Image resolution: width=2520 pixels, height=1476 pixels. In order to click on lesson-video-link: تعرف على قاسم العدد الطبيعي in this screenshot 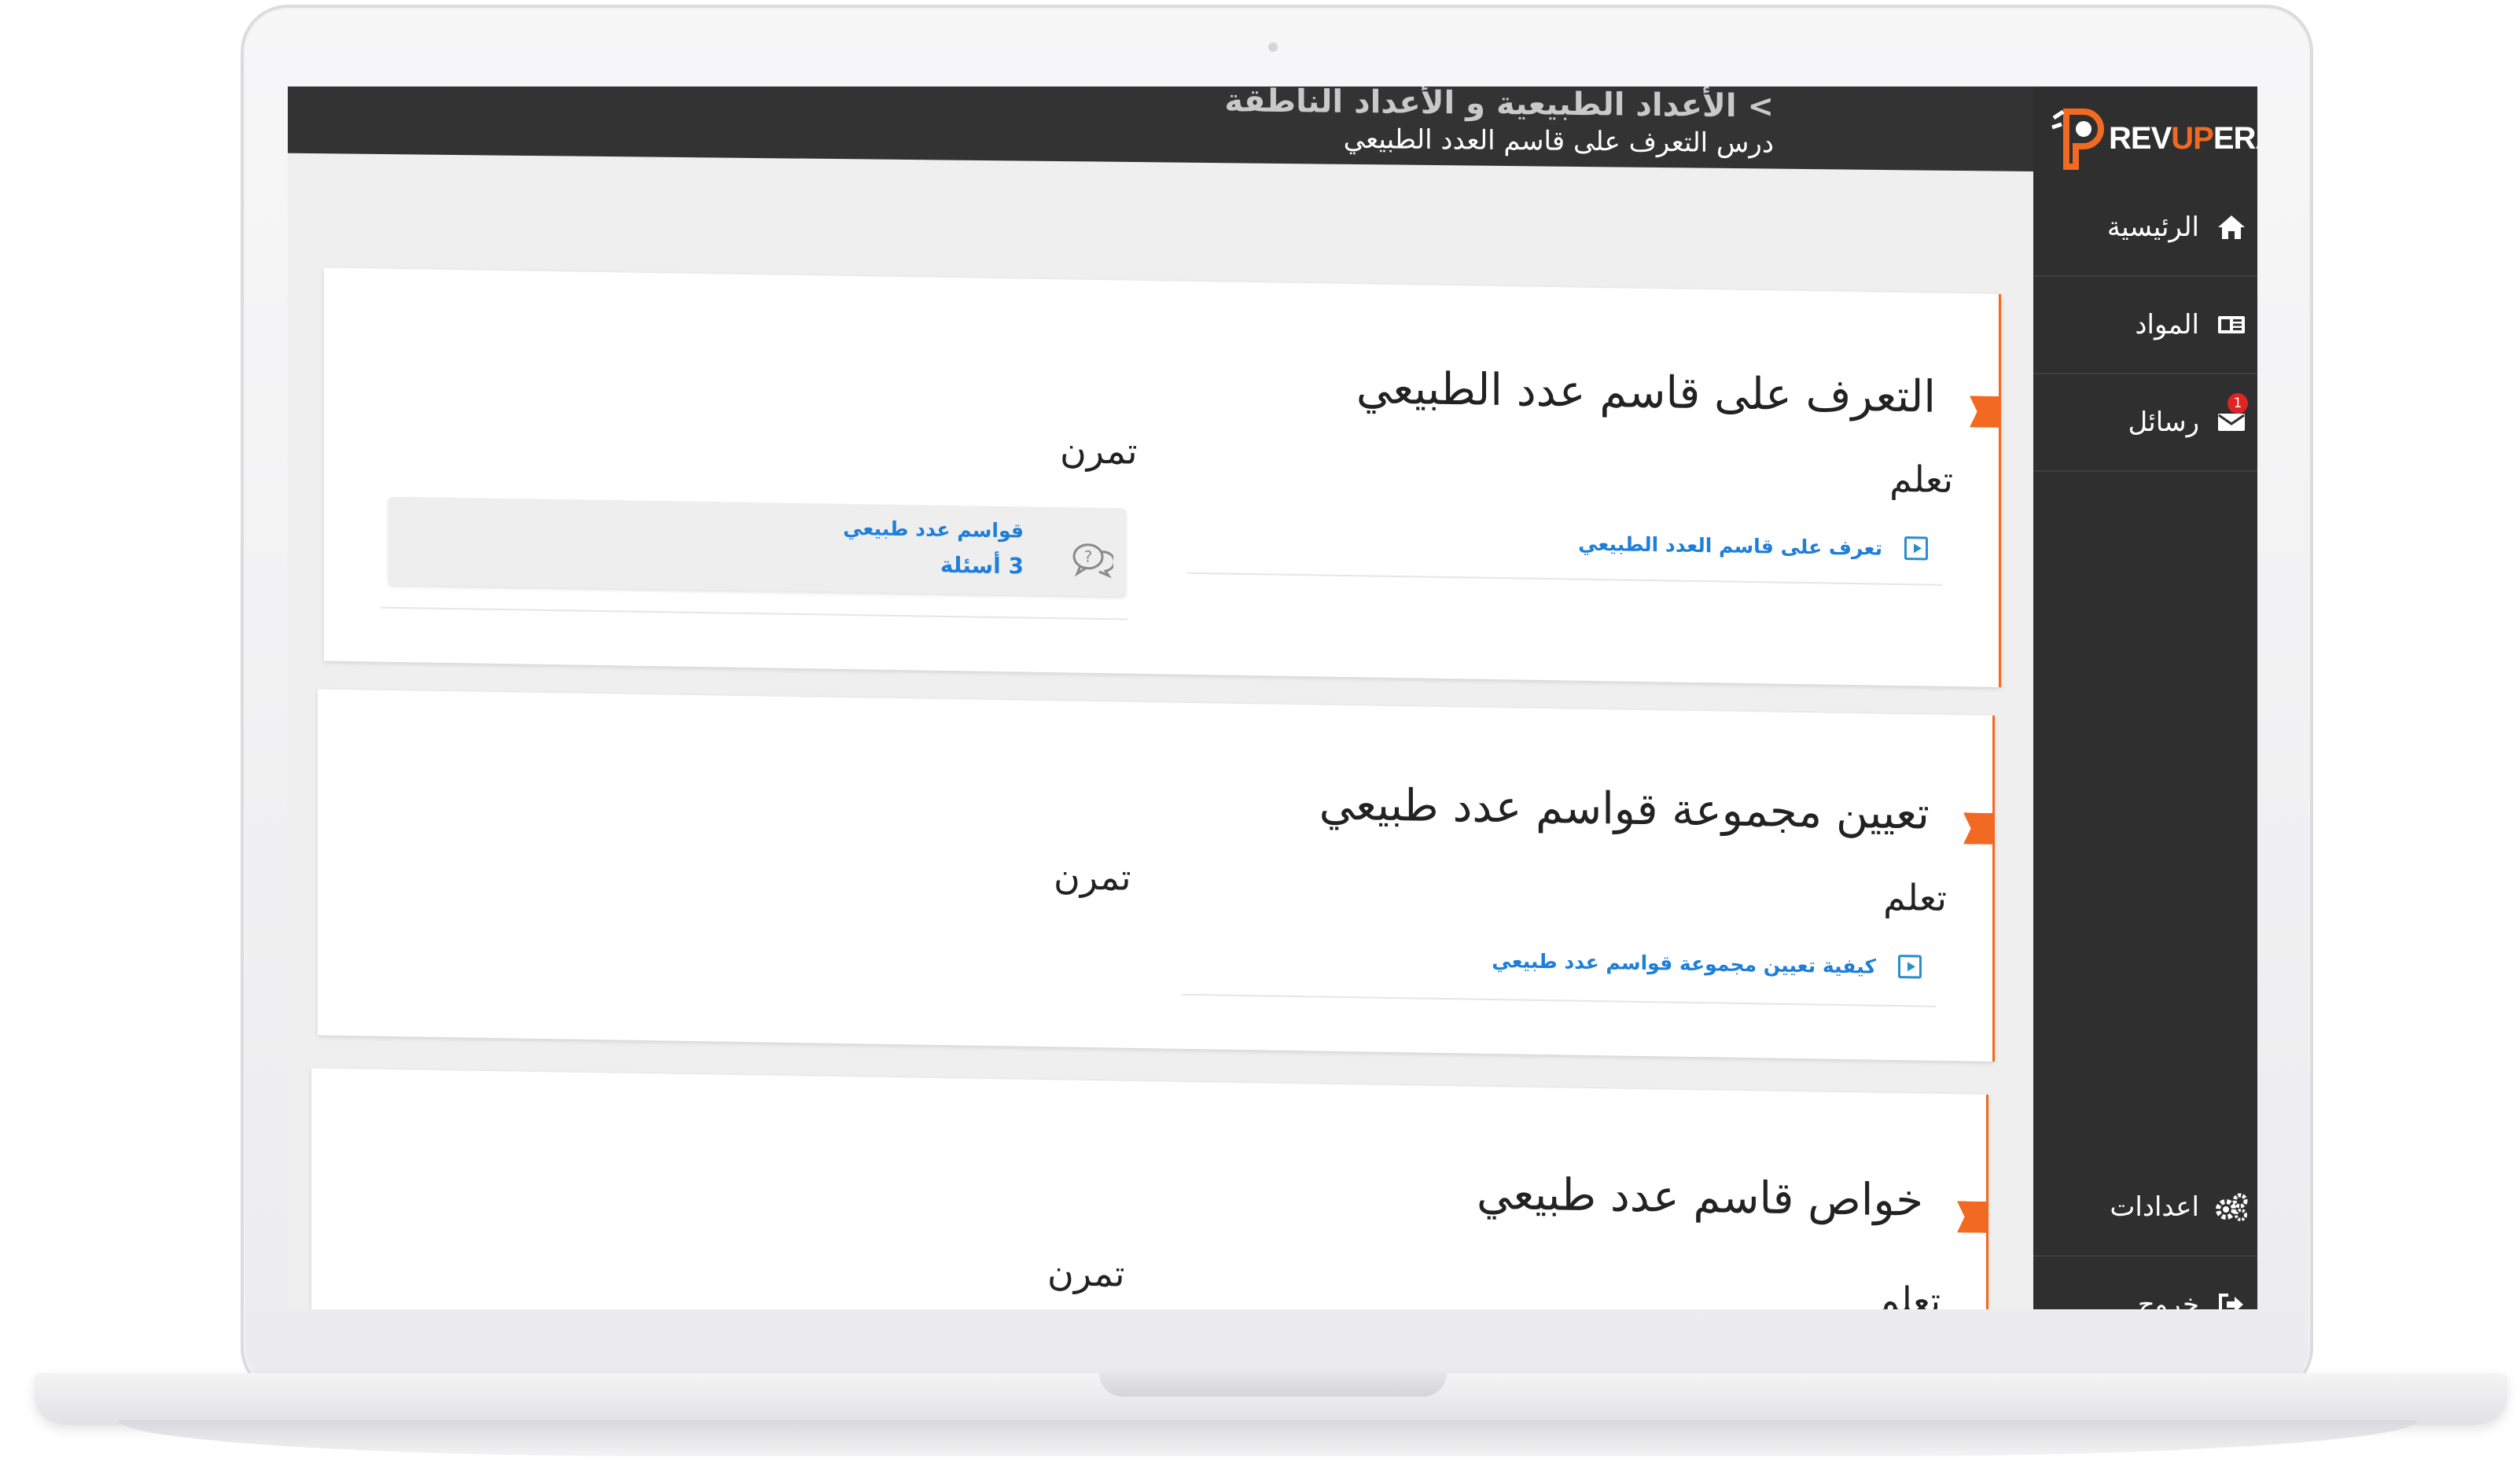, I will do `click(1753, 546)`.